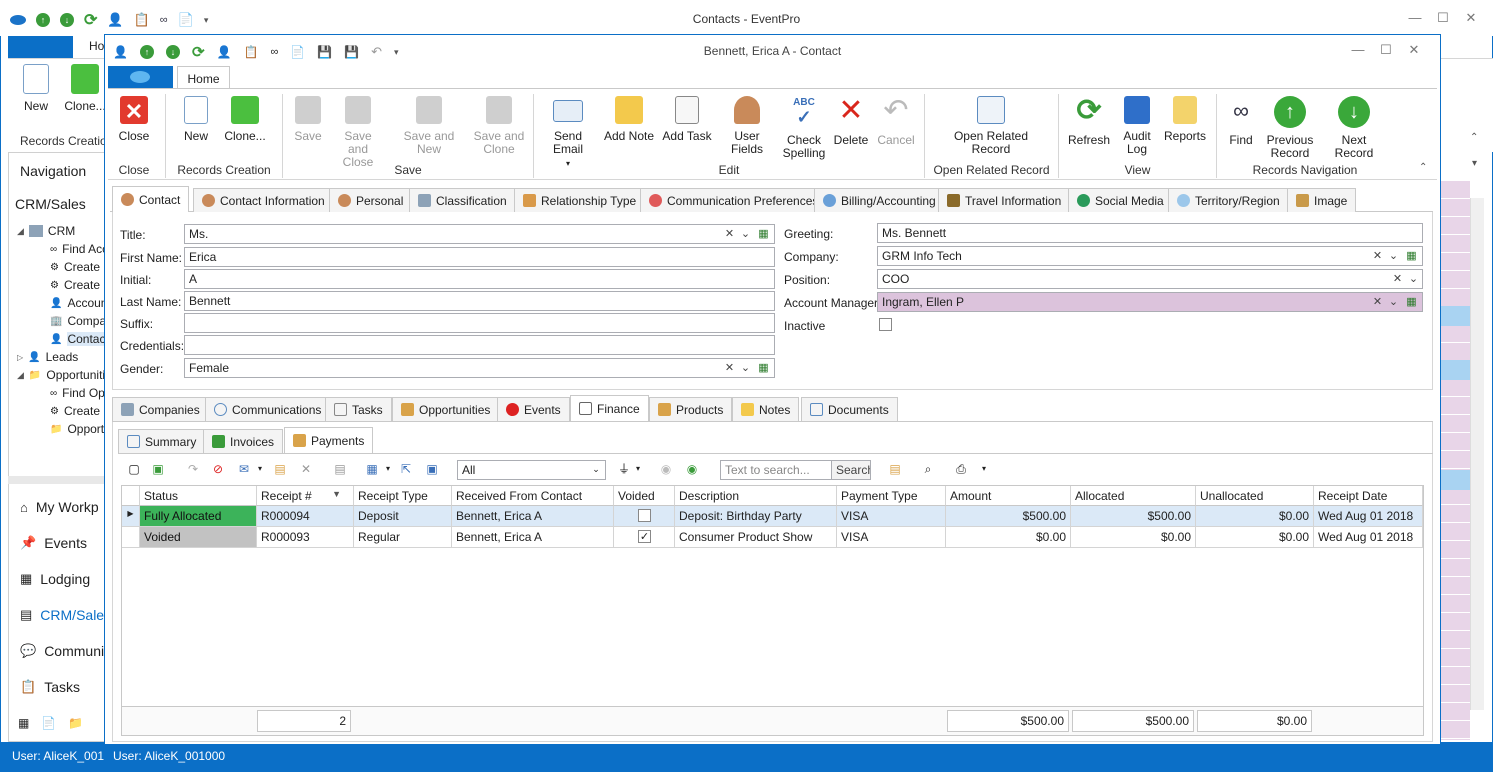  Describe the element at coordinates (77, 429) in the screenshot. I see `tree-item-opportunity: 📁 Opport` at that location.